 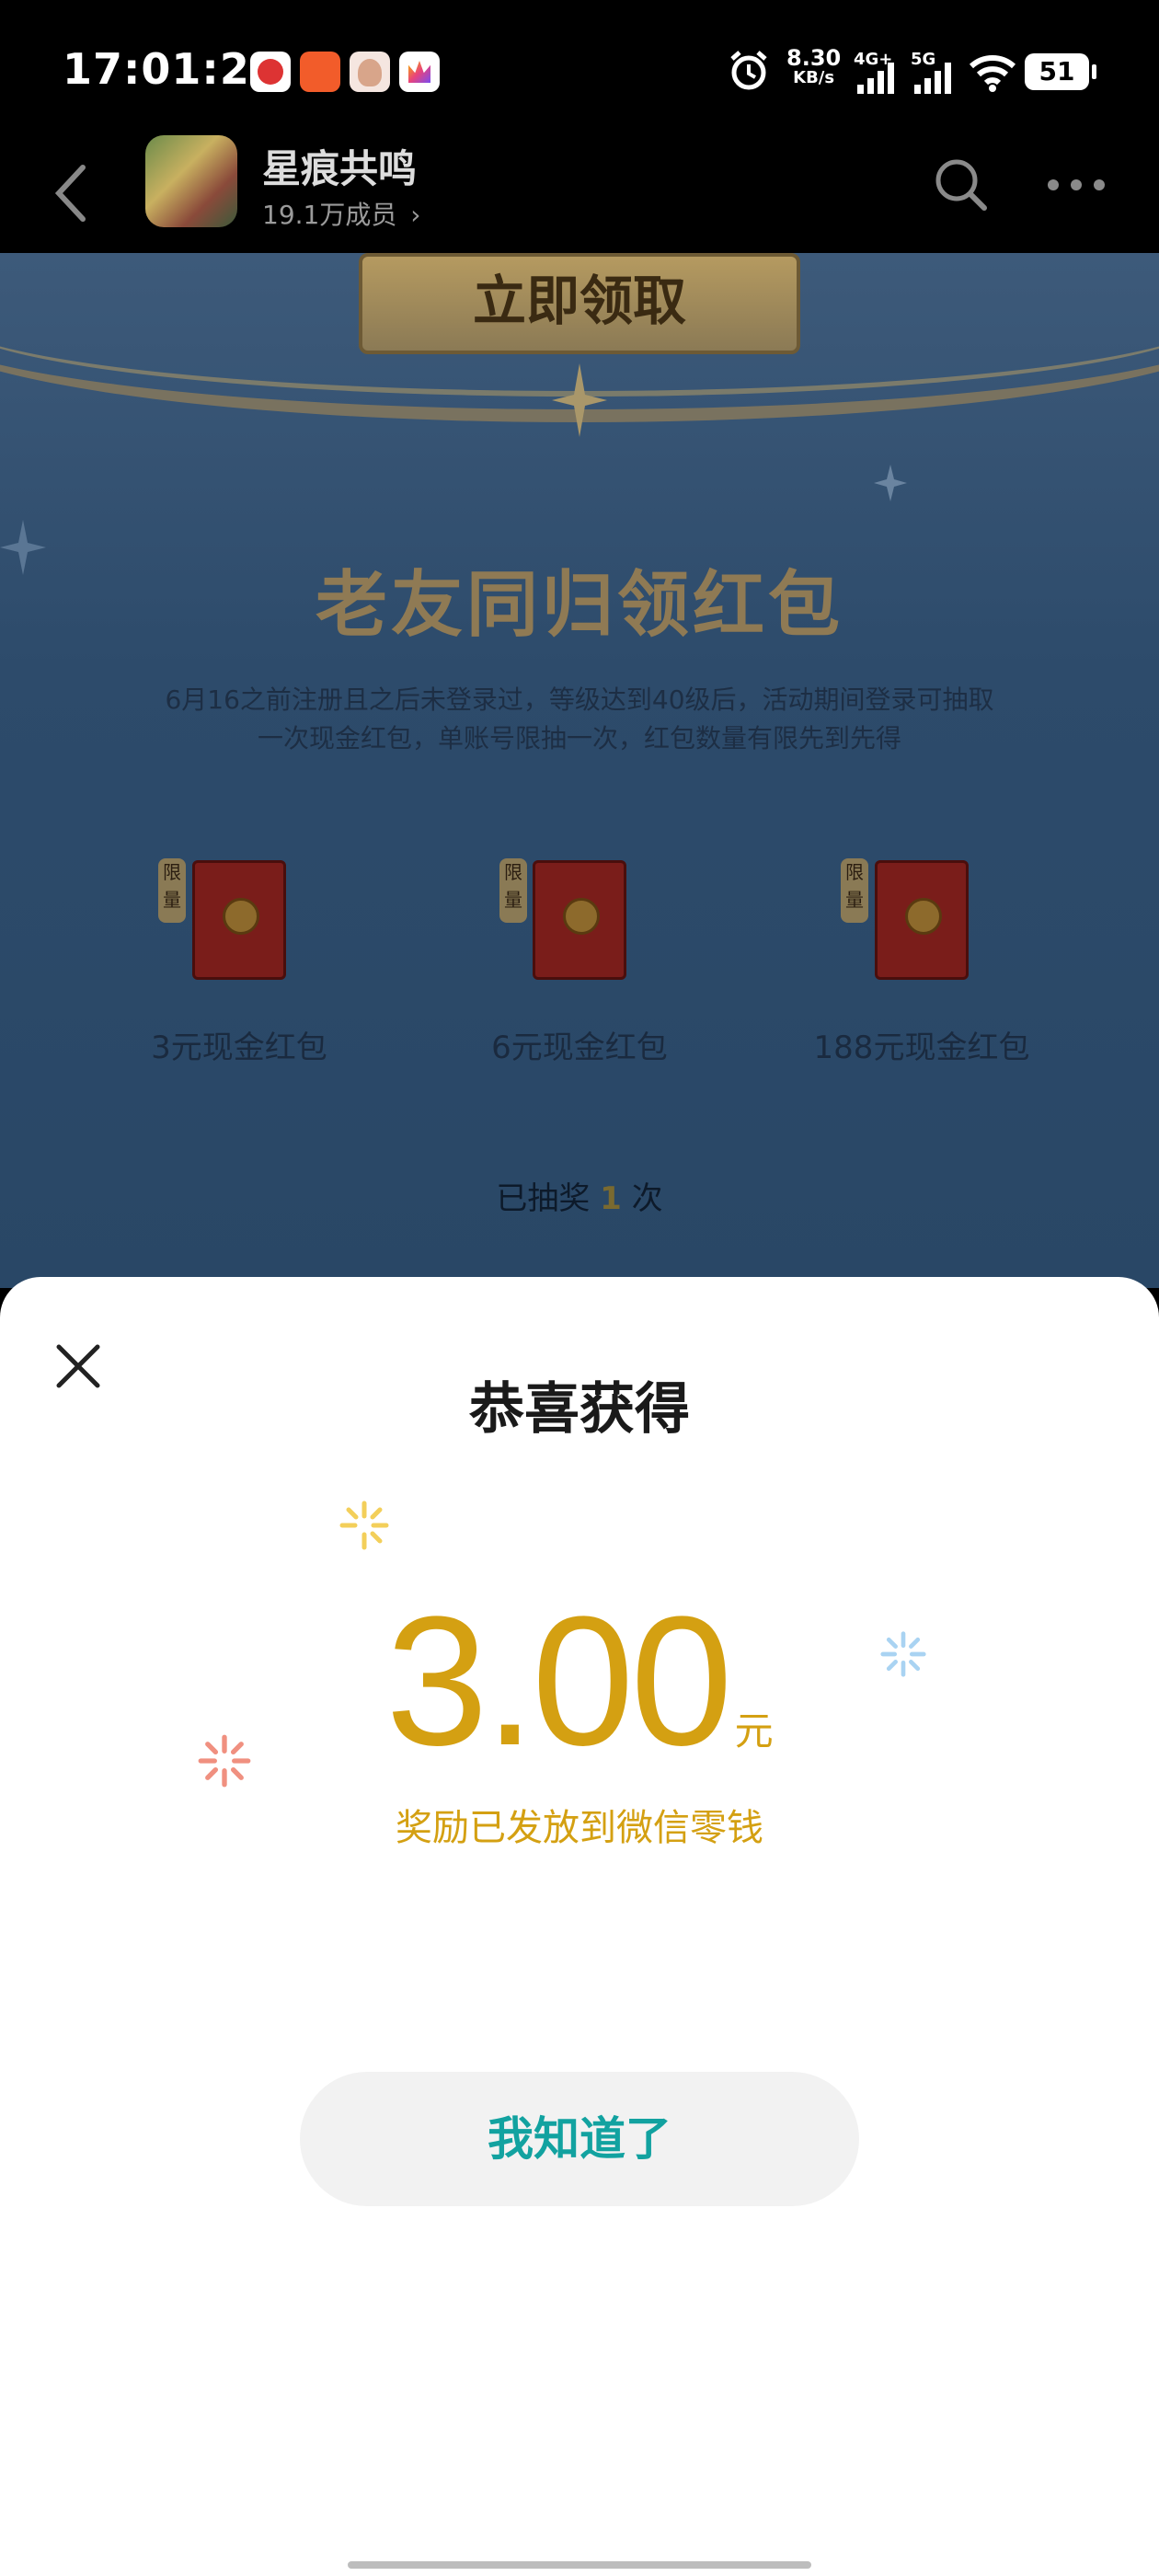 I want to click on modal-title: 恭喜获得, so click(x=579, y=1409).